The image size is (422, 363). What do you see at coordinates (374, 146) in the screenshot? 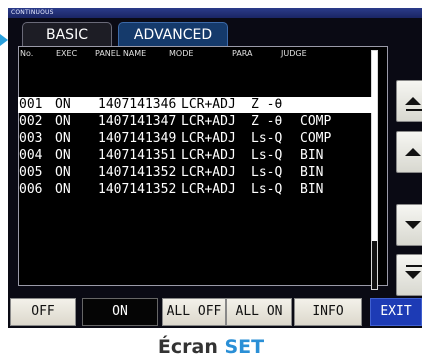
I see `scrollbar-thumb` at bounding box center [374, 146].